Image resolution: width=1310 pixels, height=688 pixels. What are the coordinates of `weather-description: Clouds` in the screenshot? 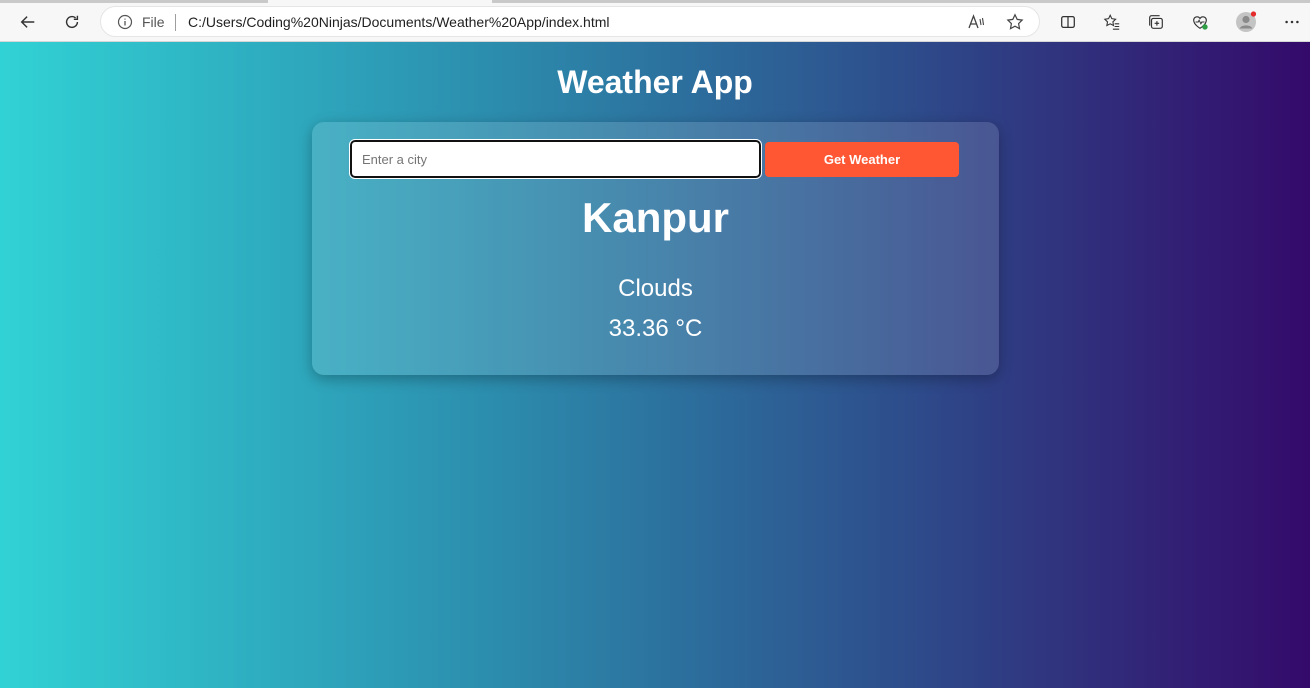 It's located at (655, 288).